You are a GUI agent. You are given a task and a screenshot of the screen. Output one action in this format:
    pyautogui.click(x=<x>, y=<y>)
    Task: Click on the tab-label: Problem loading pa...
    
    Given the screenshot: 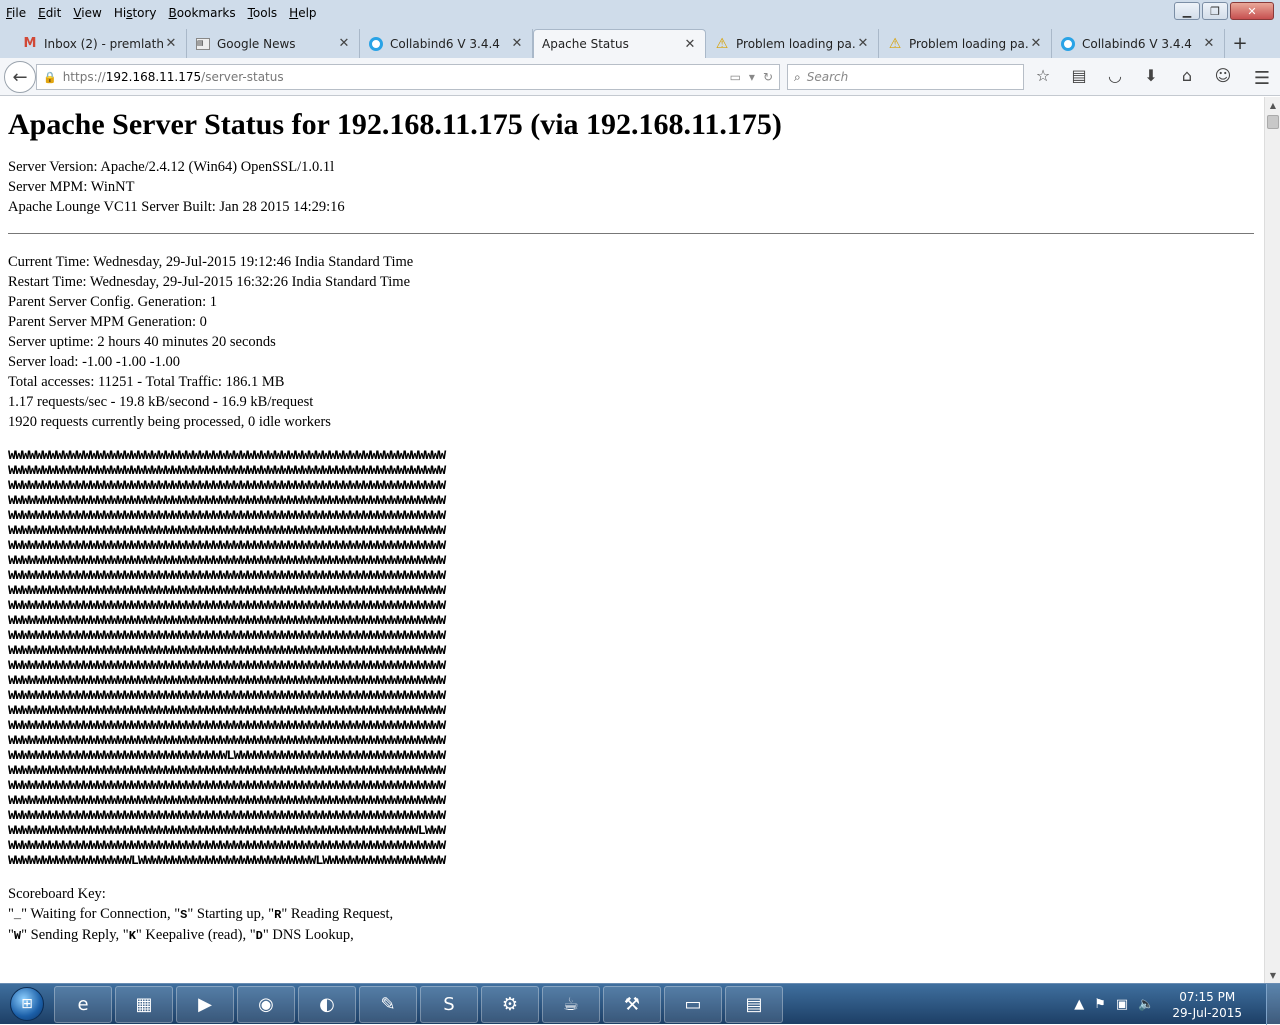 What is the action you would take?
    pyautogui.click(x=796, y=43)
    